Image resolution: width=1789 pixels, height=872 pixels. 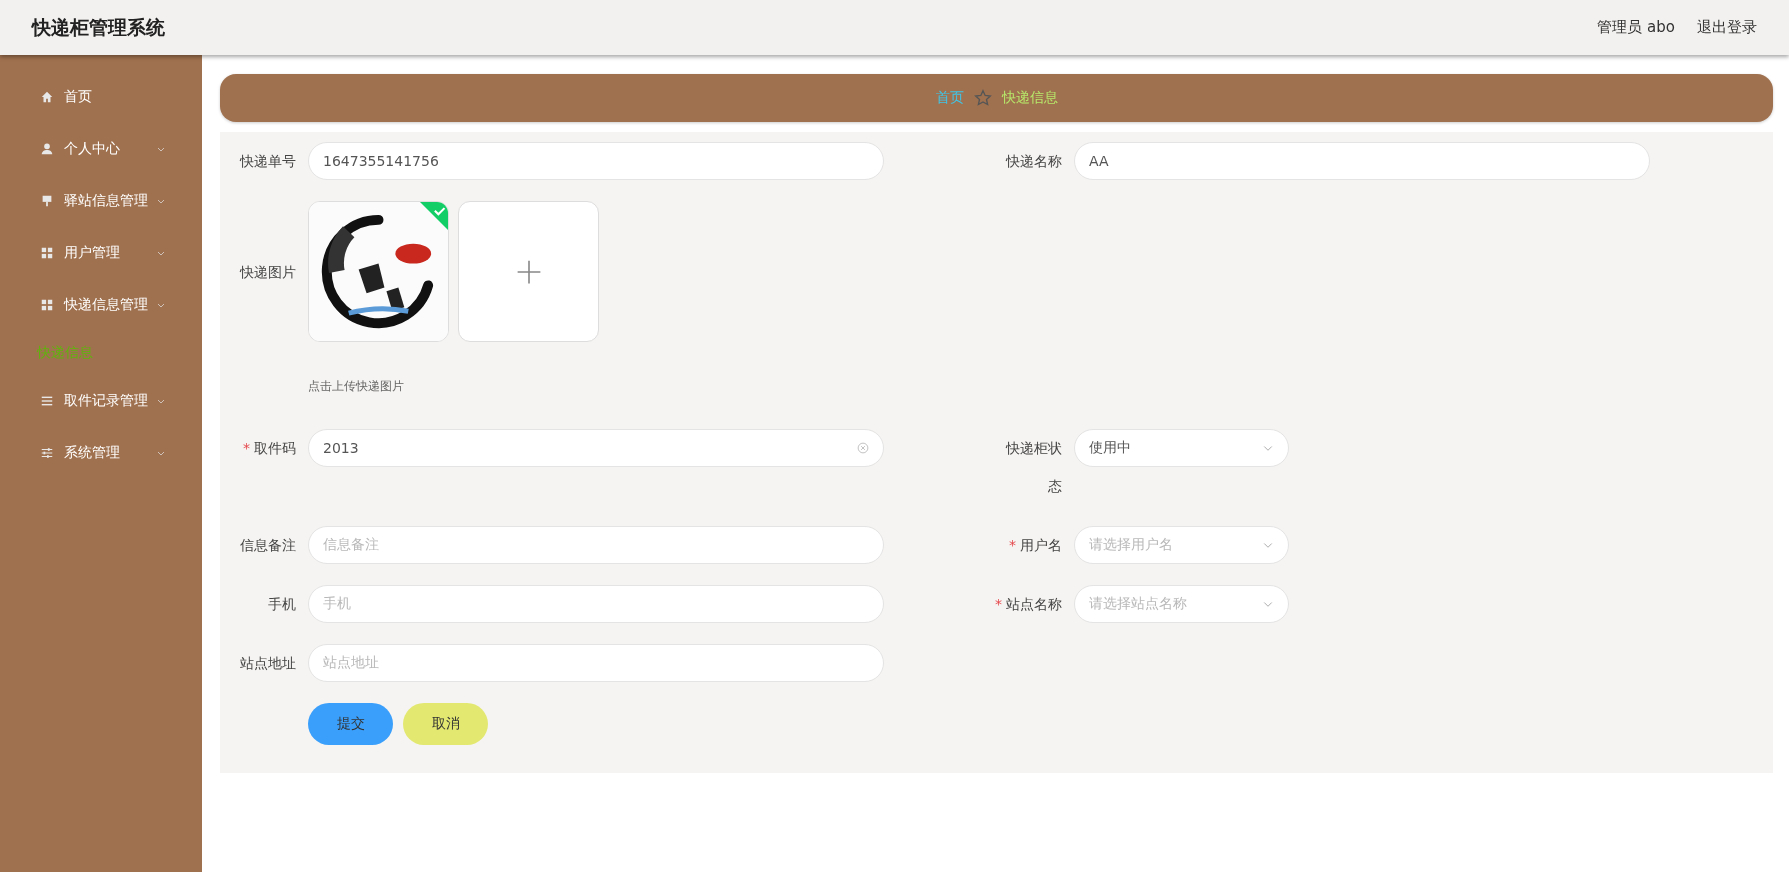 I want to click on sliders-icon, so click(x=47, y=453).